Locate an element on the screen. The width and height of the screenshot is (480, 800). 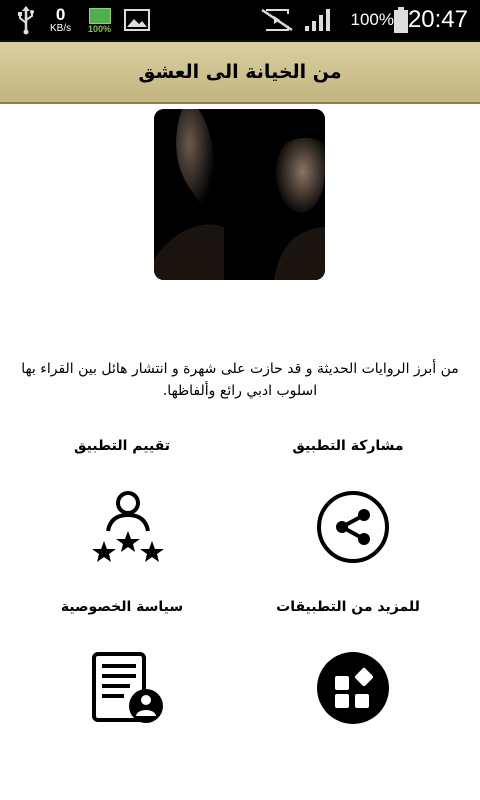
battery-small-percent: 100% is located at coordinates (100, 29).